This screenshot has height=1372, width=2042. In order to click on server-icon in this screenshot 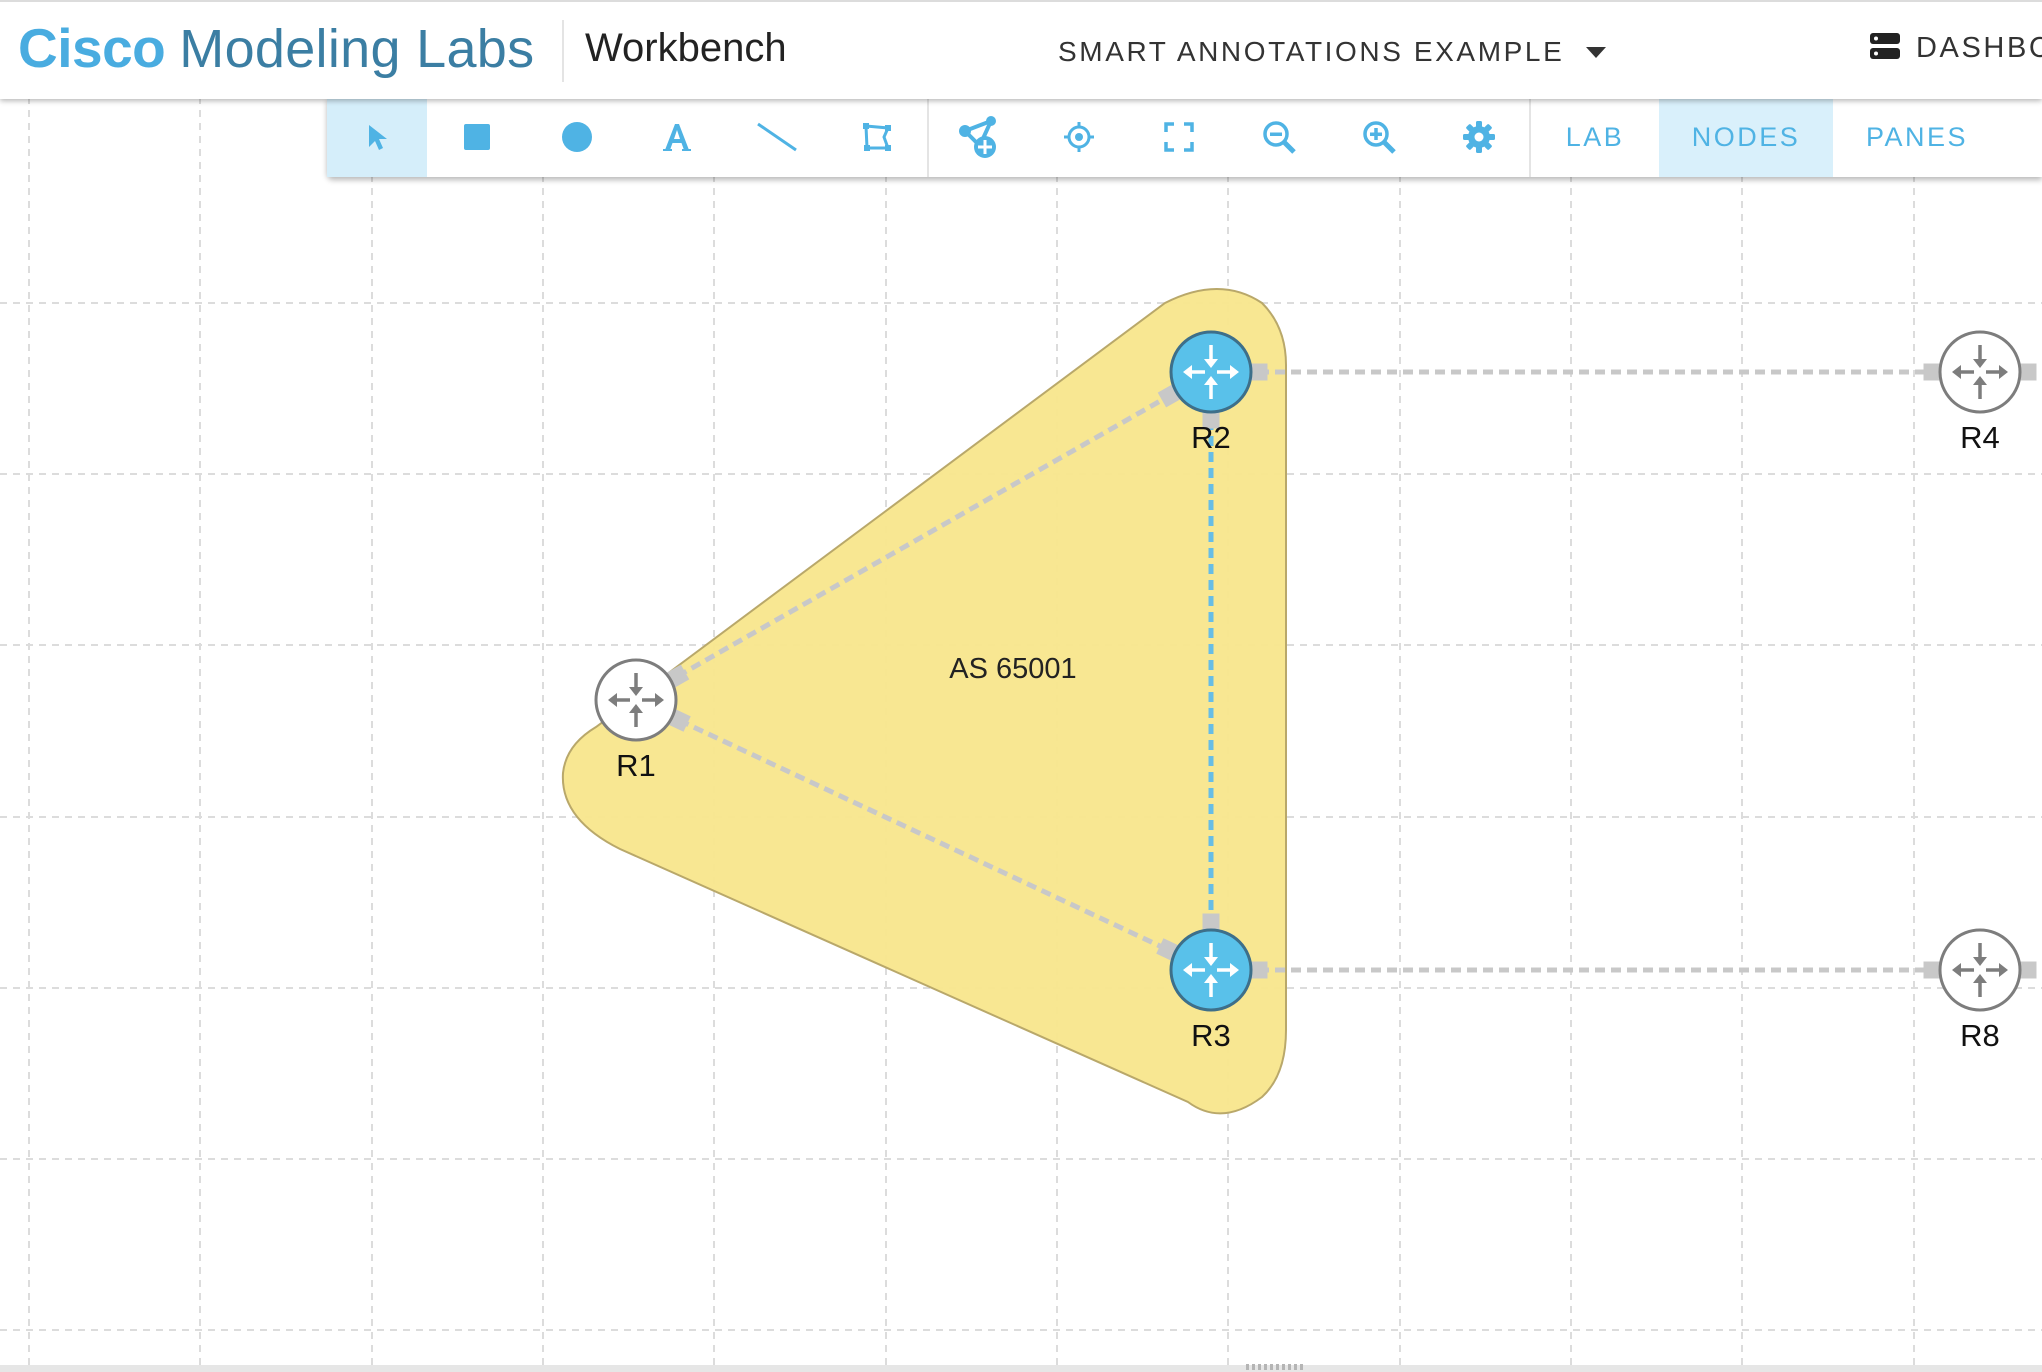, I will do `click(1885, 48)`.